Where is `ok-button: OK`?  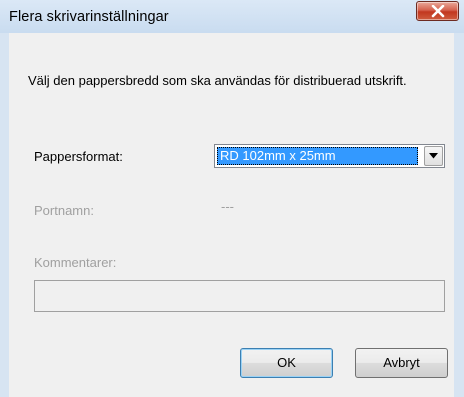 ok-button: OK is located at coordinates (286, 363).